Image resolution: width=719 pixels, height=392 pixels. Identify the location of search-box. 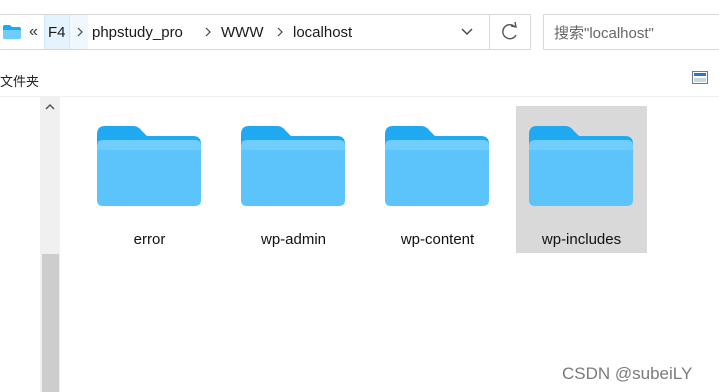
(631, 32).